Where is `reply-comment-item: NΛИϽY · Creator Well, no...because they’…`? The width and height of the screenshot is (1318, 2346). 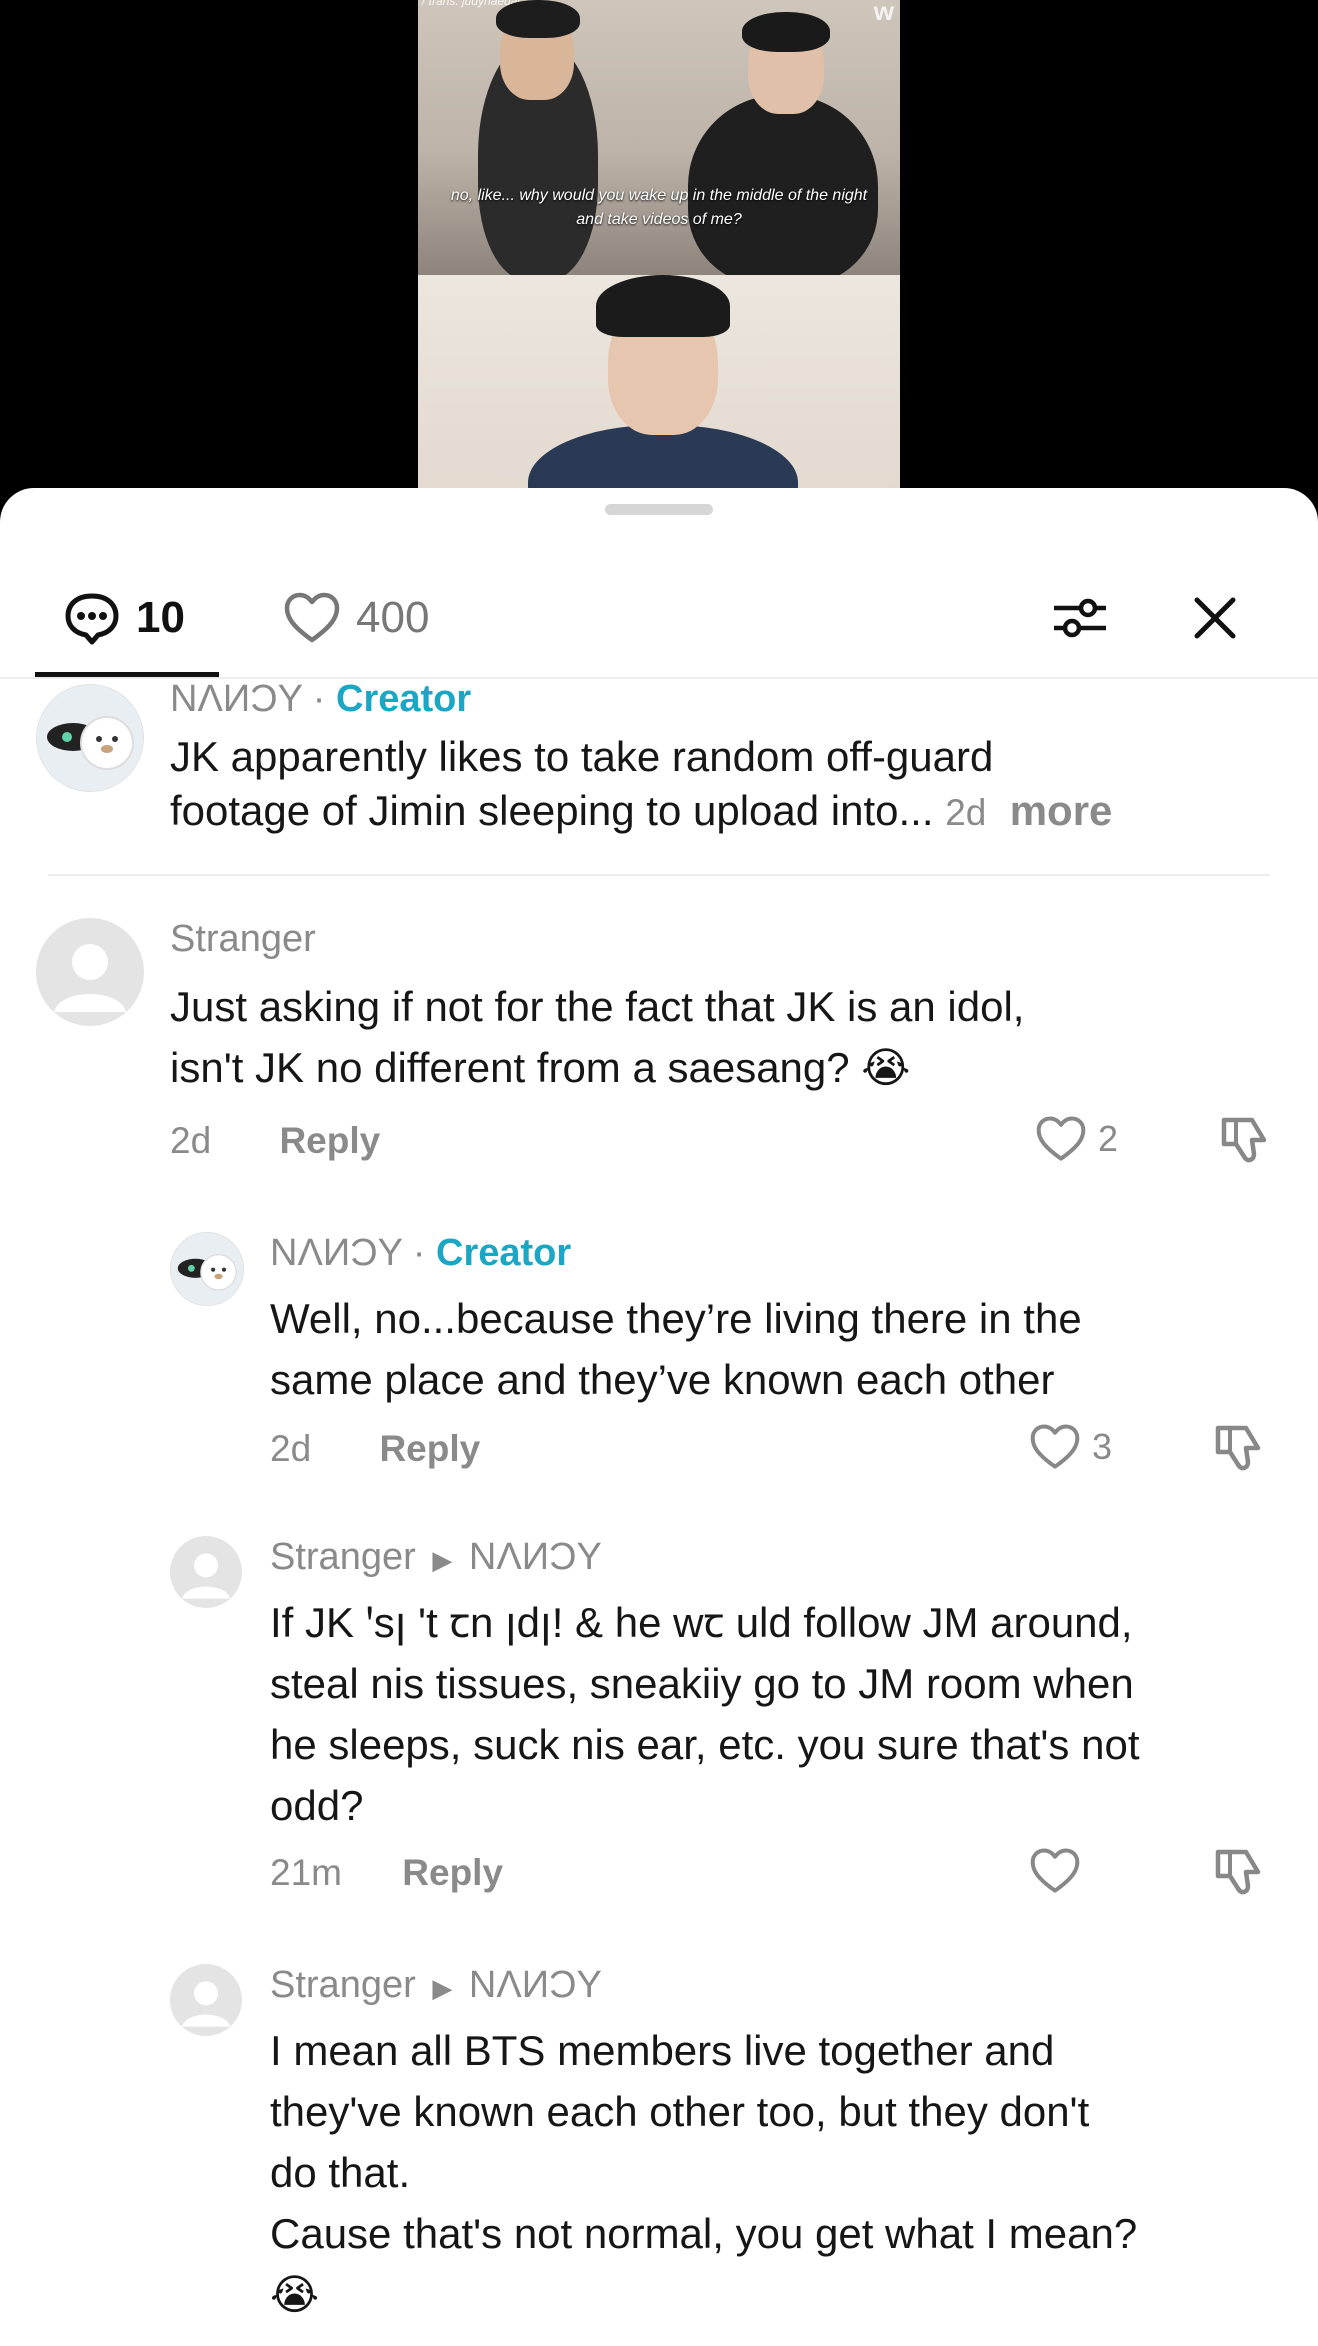
reply-comment-item: NΛИϽY · Creator Well, no...because they’… is located at coordinates (659, 1377).